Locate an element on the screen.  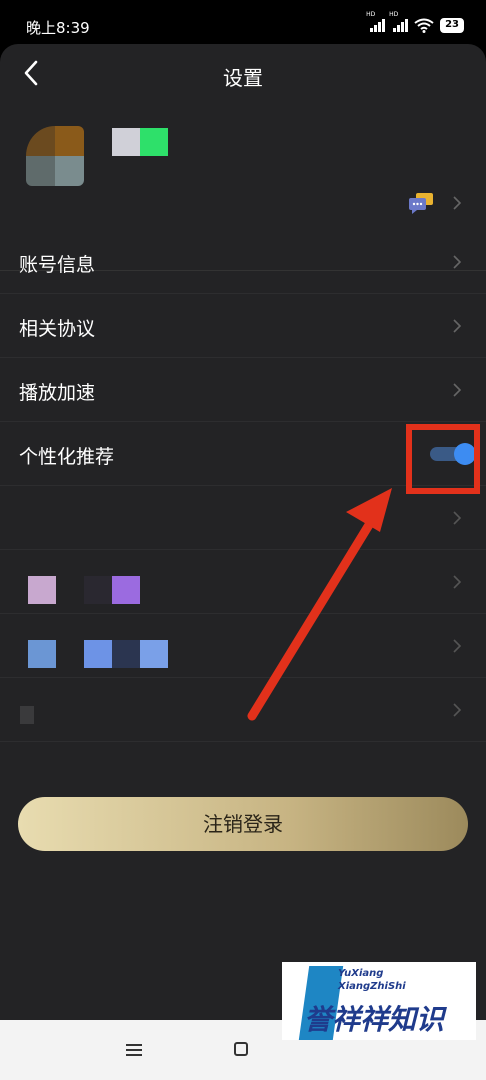
home-icon is located at coordinates (241, 1049).